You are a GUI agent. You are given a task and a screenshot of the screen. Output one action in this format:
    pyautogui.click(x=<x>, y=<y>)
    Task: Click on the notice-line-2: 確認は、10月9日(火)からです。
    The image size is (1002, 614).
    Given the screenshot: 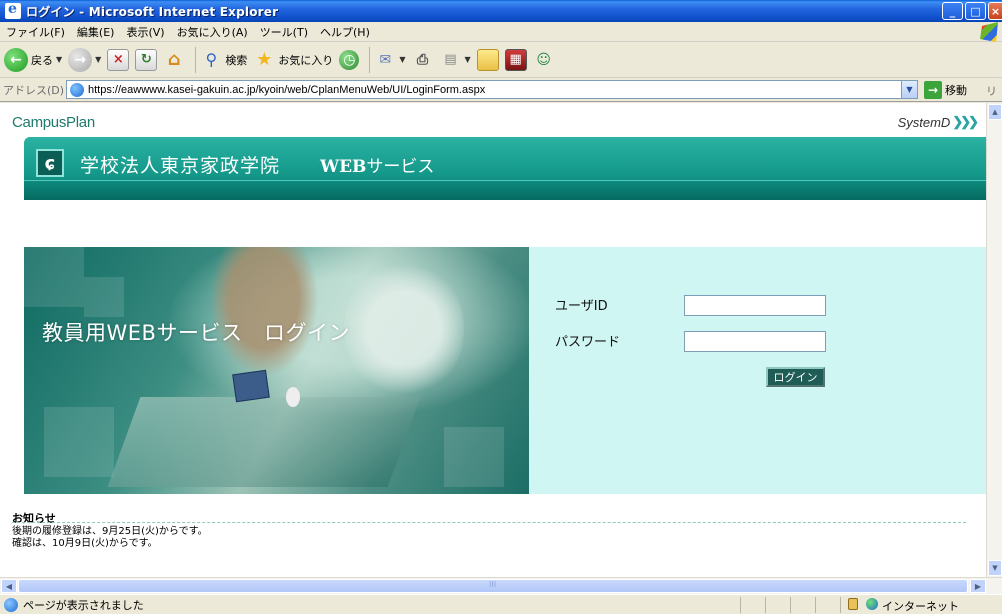 What is the action you would take?
    pyautogui.click(x=85, y=543)
    